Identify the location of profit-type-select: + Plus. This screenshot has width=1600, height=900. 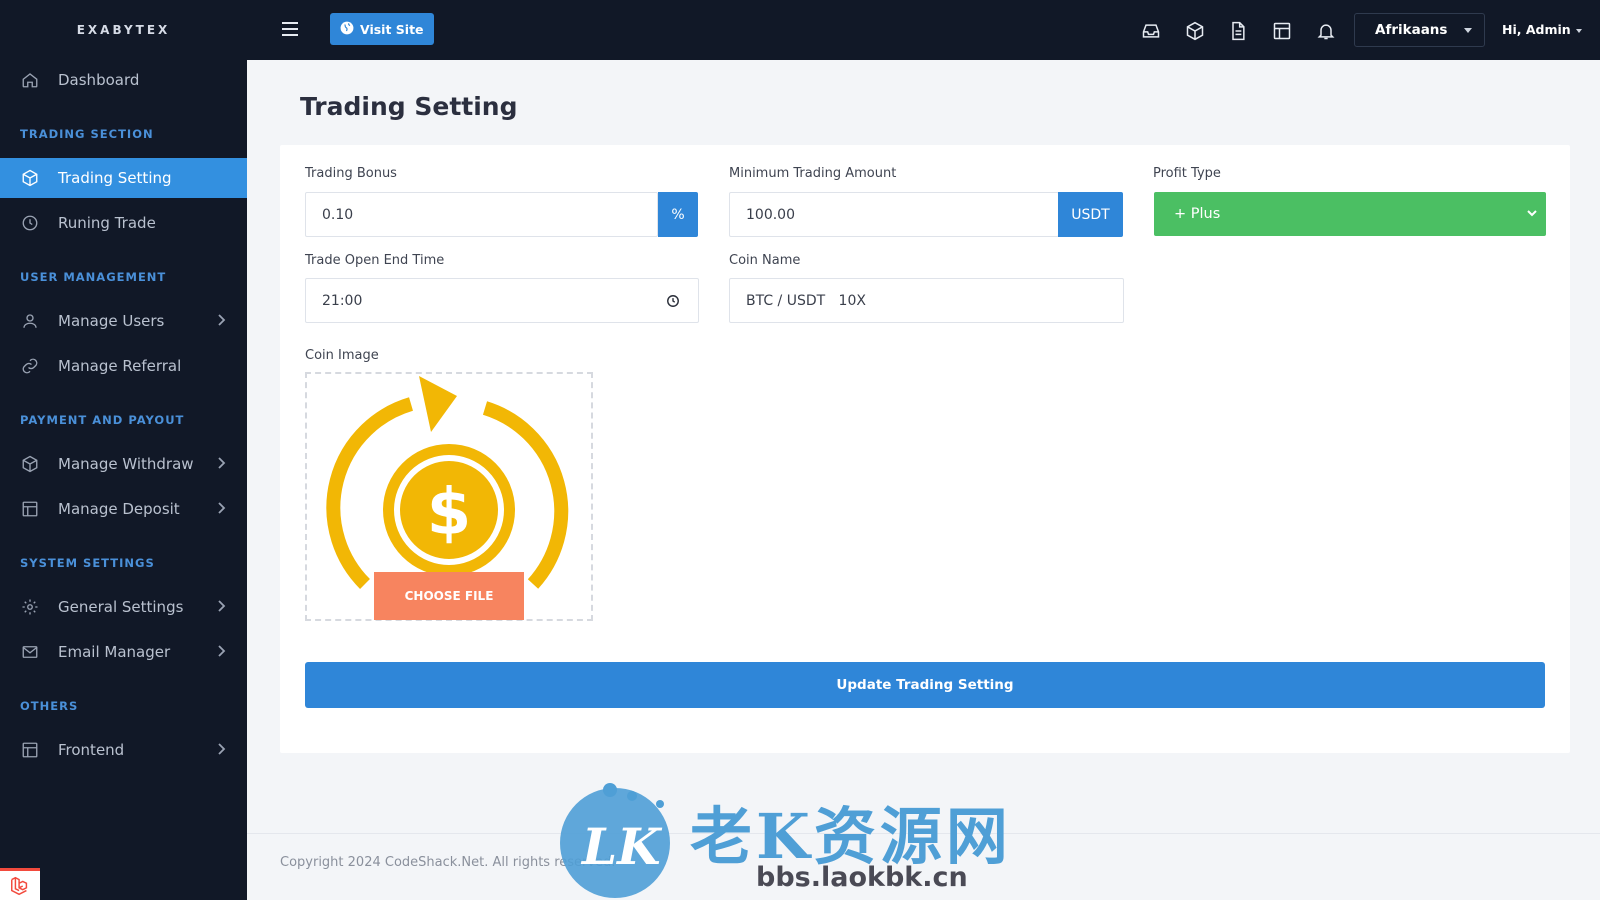
(1350, 214).